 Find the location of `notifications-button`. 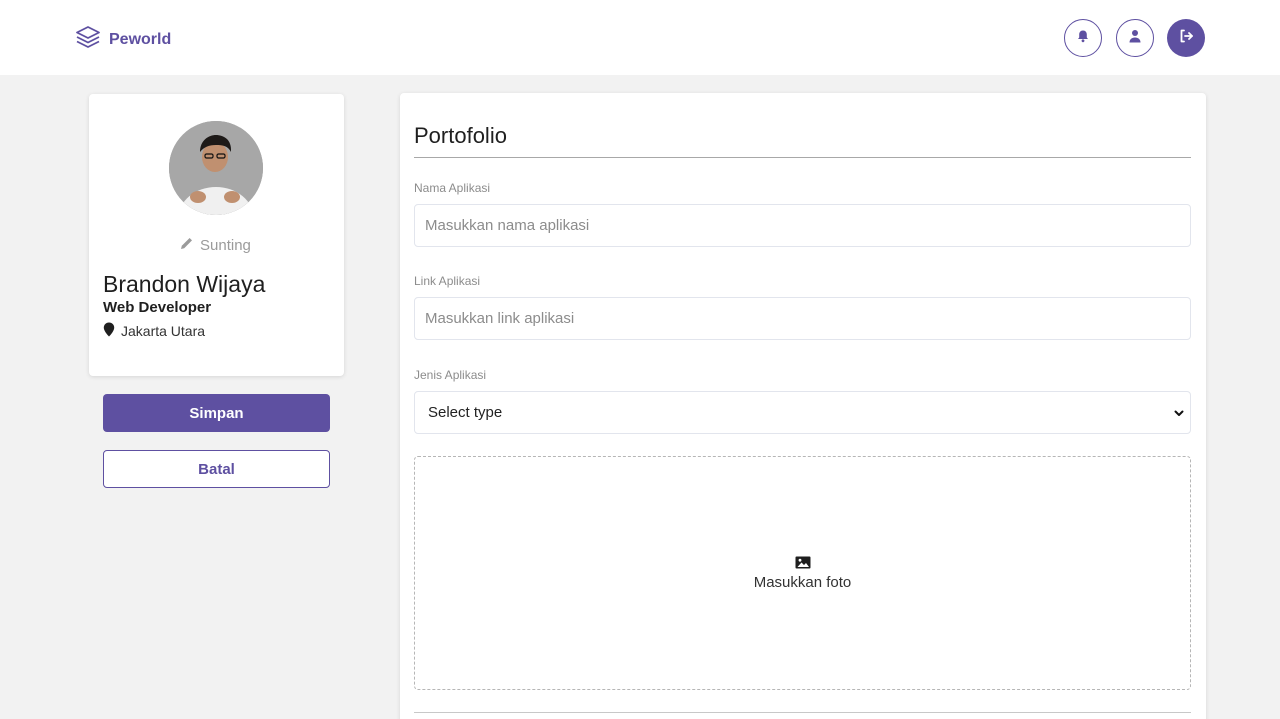

notifications-button is located at coordinates (1083, 38).